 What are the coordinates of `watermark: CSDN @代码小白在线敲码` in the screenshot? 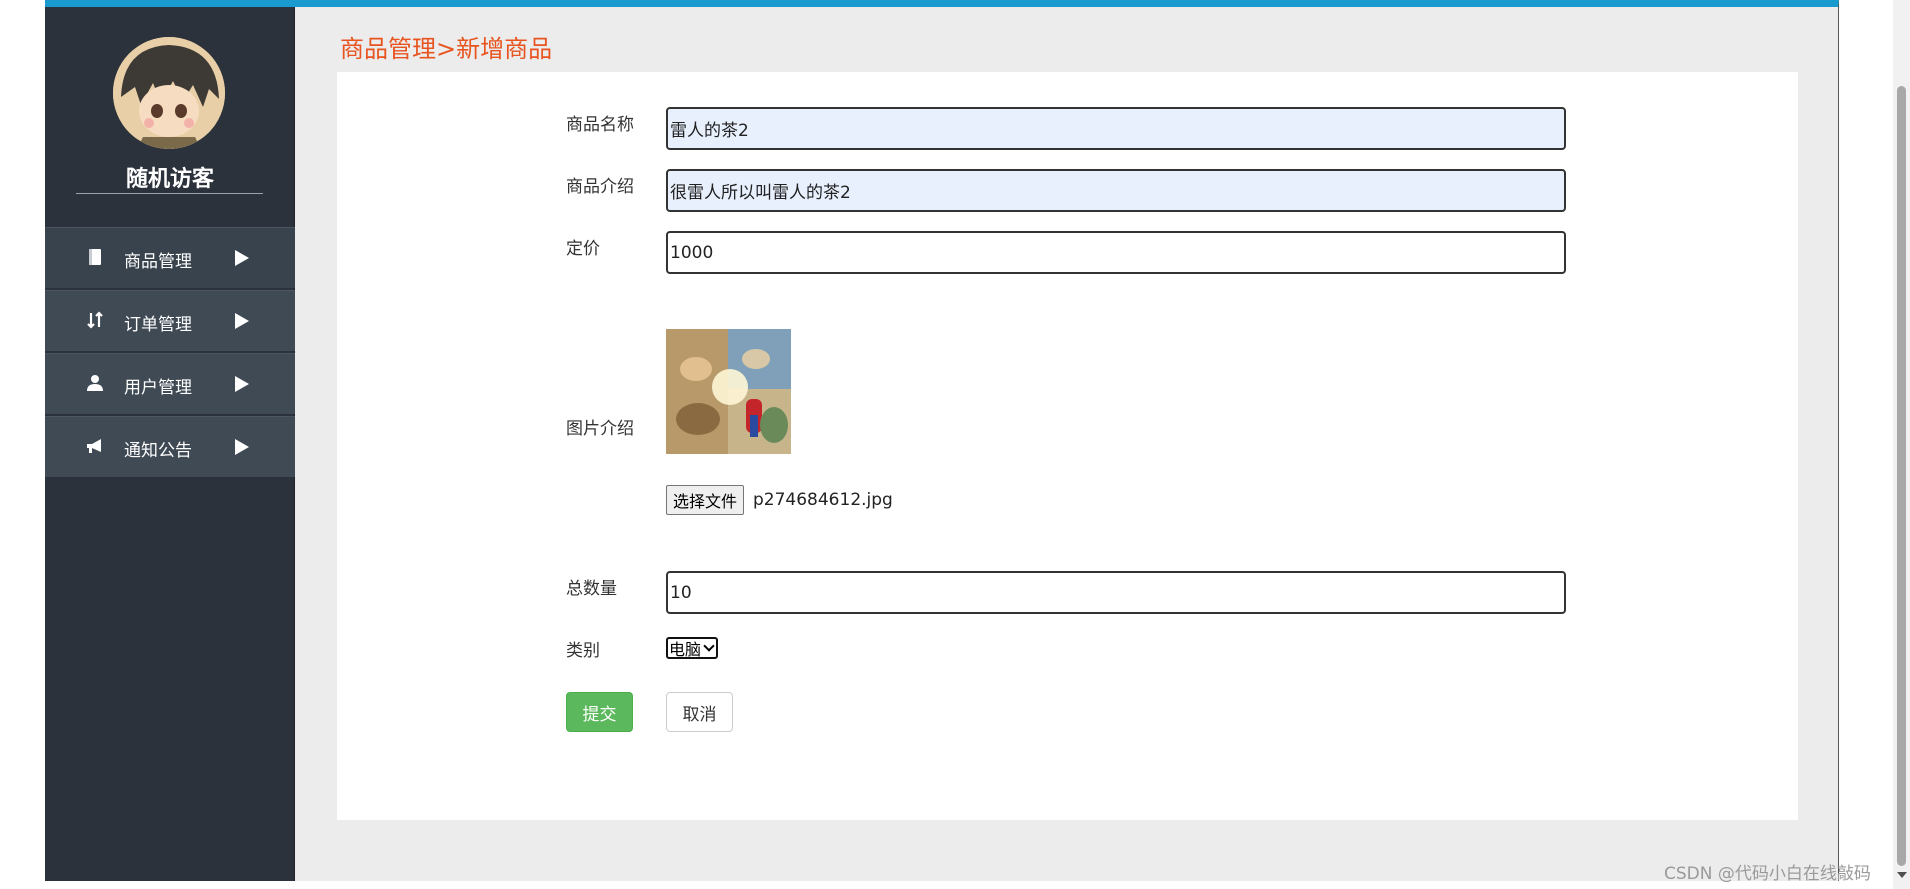 It's located at (1767, 874).